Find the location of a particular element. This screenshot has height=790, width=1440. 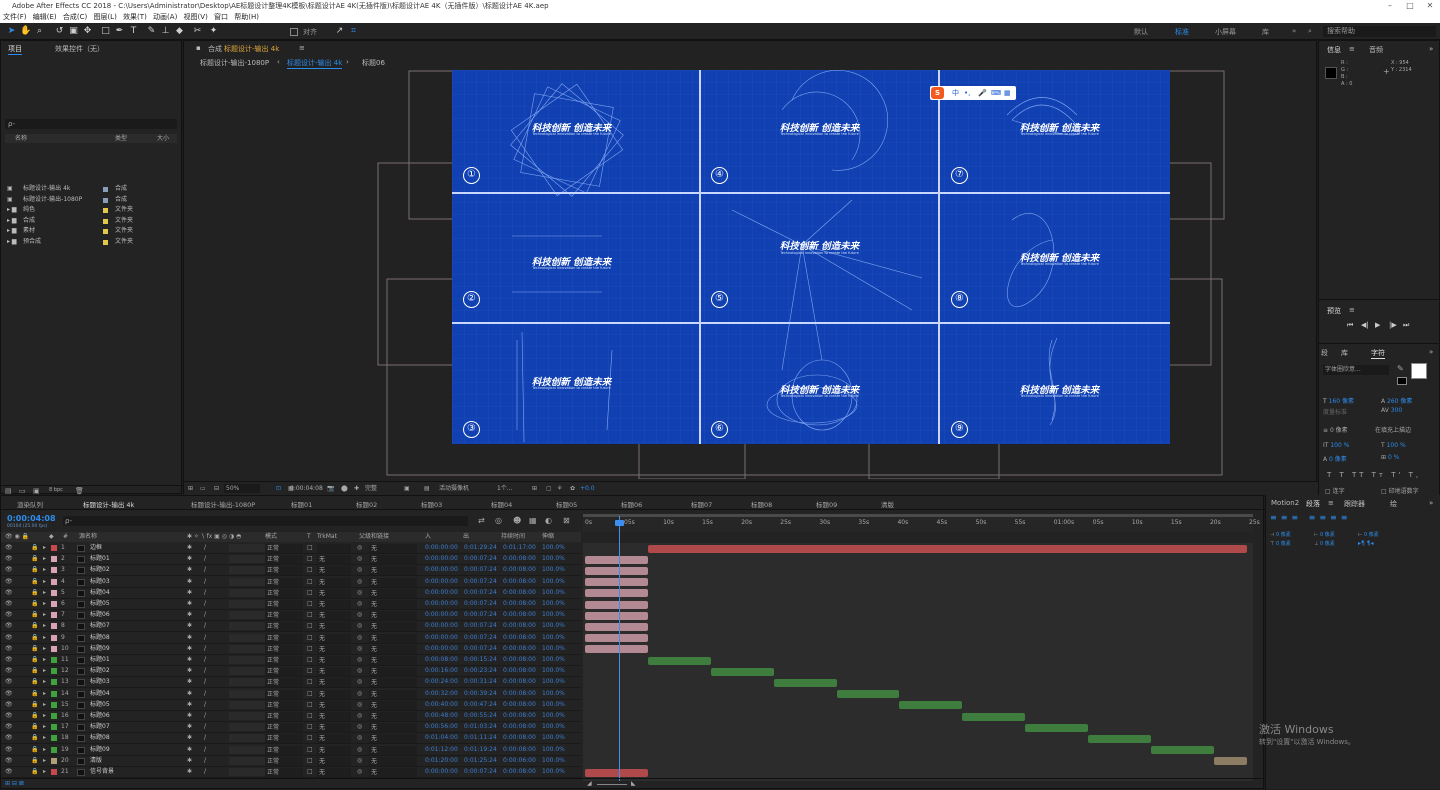

layer-name: 信号背景 is located at coordinates (102, 772).